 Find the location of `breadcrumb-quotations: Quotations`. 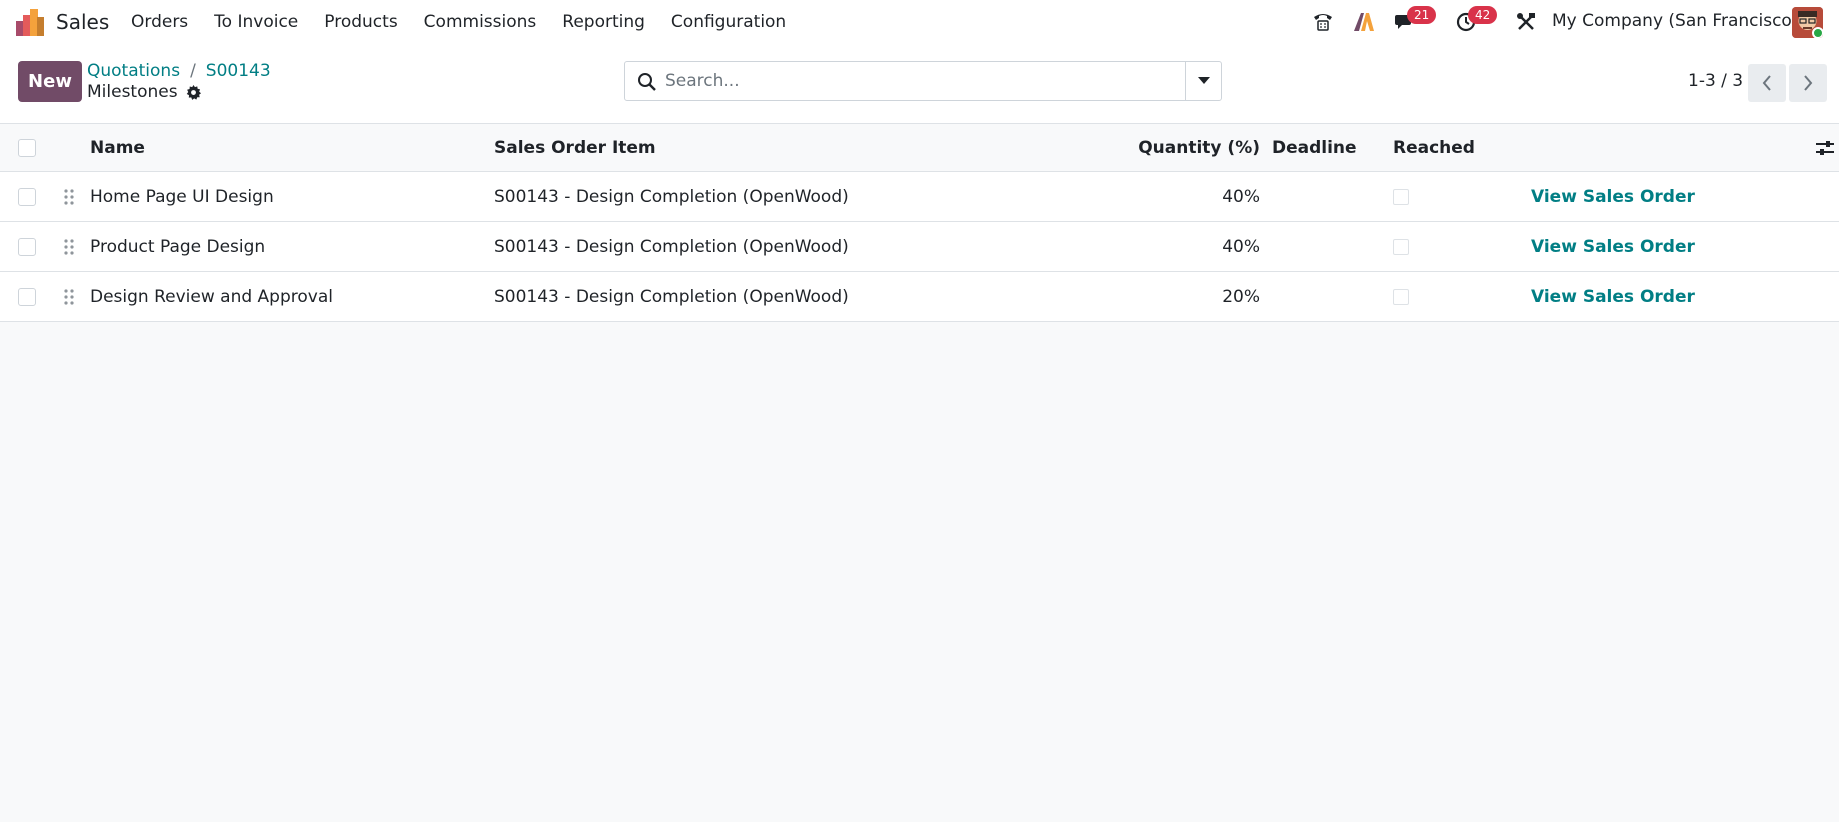

breadcrumb-quotations: Quotations is located at coordinates (133, 71).